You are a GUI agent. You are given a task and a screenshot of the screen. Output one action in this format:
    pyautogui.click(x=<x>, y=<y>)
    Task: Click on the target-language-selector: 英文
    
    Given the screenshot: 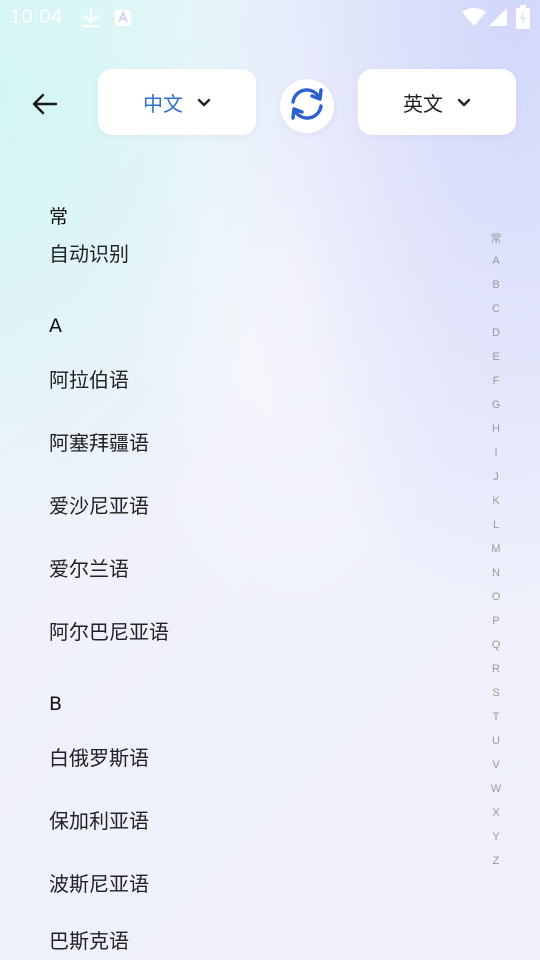 What is the action you would take?
    pyautogui.click(x=437, y=102)
    